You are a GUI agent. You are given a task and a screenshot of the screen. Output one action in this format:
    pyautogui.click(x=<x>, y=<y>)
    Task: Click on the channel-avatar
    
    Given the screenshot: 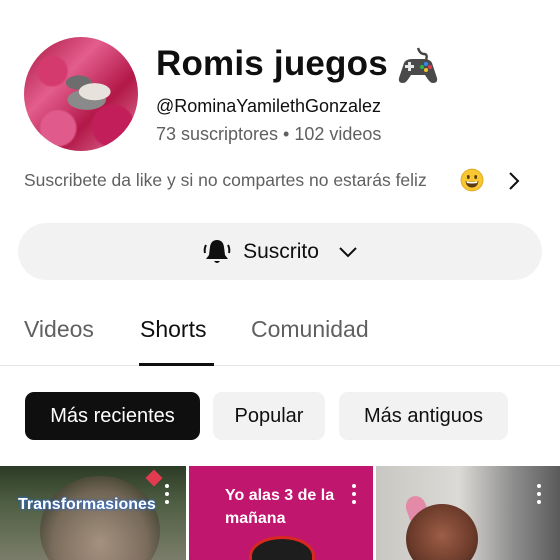 What is the action you would take?
    pyautogui.click(x=81, y=94)
    